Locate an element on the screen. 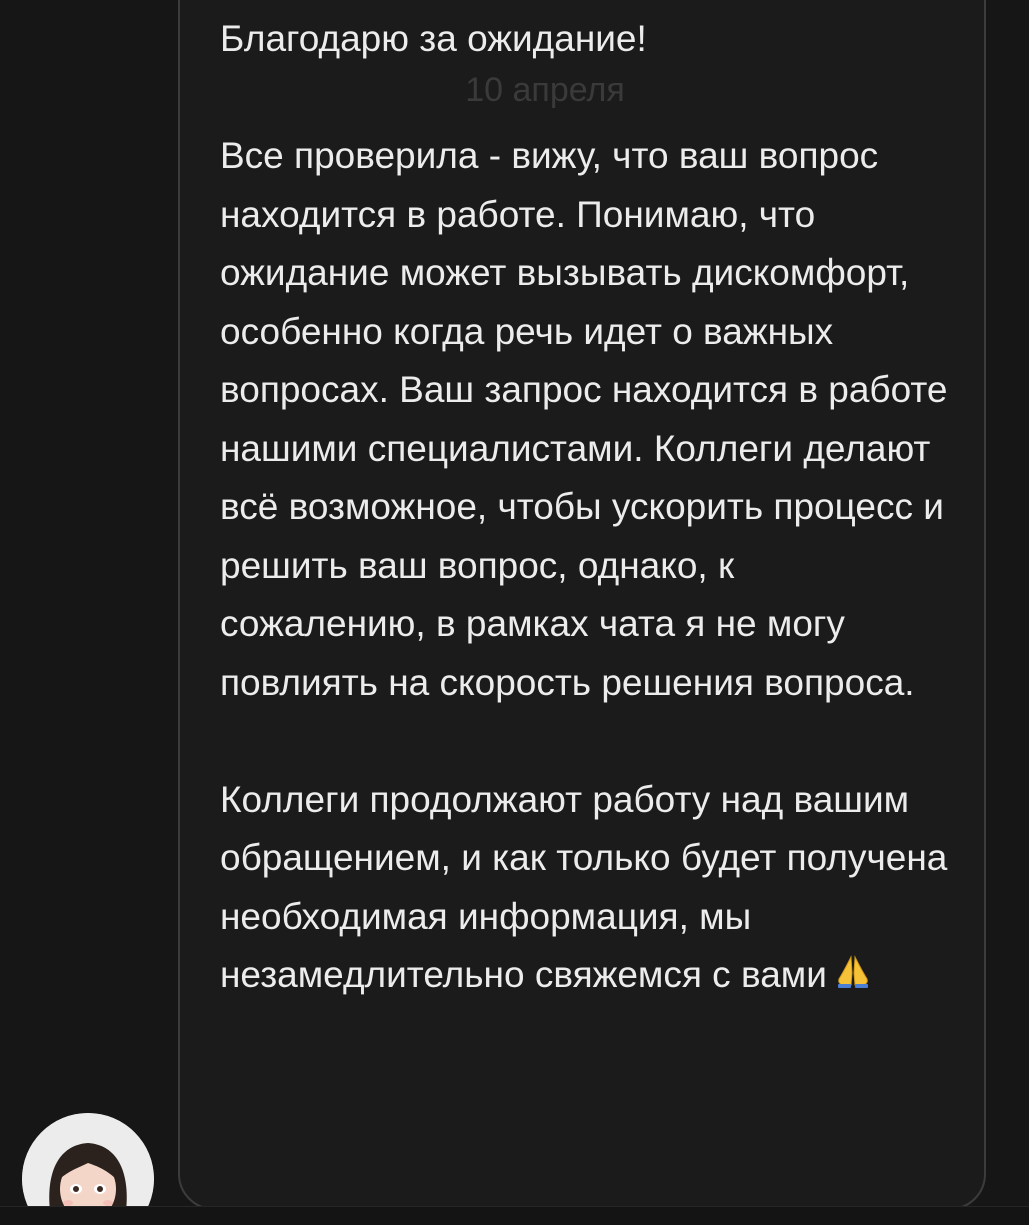 The image size is (1029, 1225). message-greeting: Благодарю за ожидание! is located at coordinates (433, 38).